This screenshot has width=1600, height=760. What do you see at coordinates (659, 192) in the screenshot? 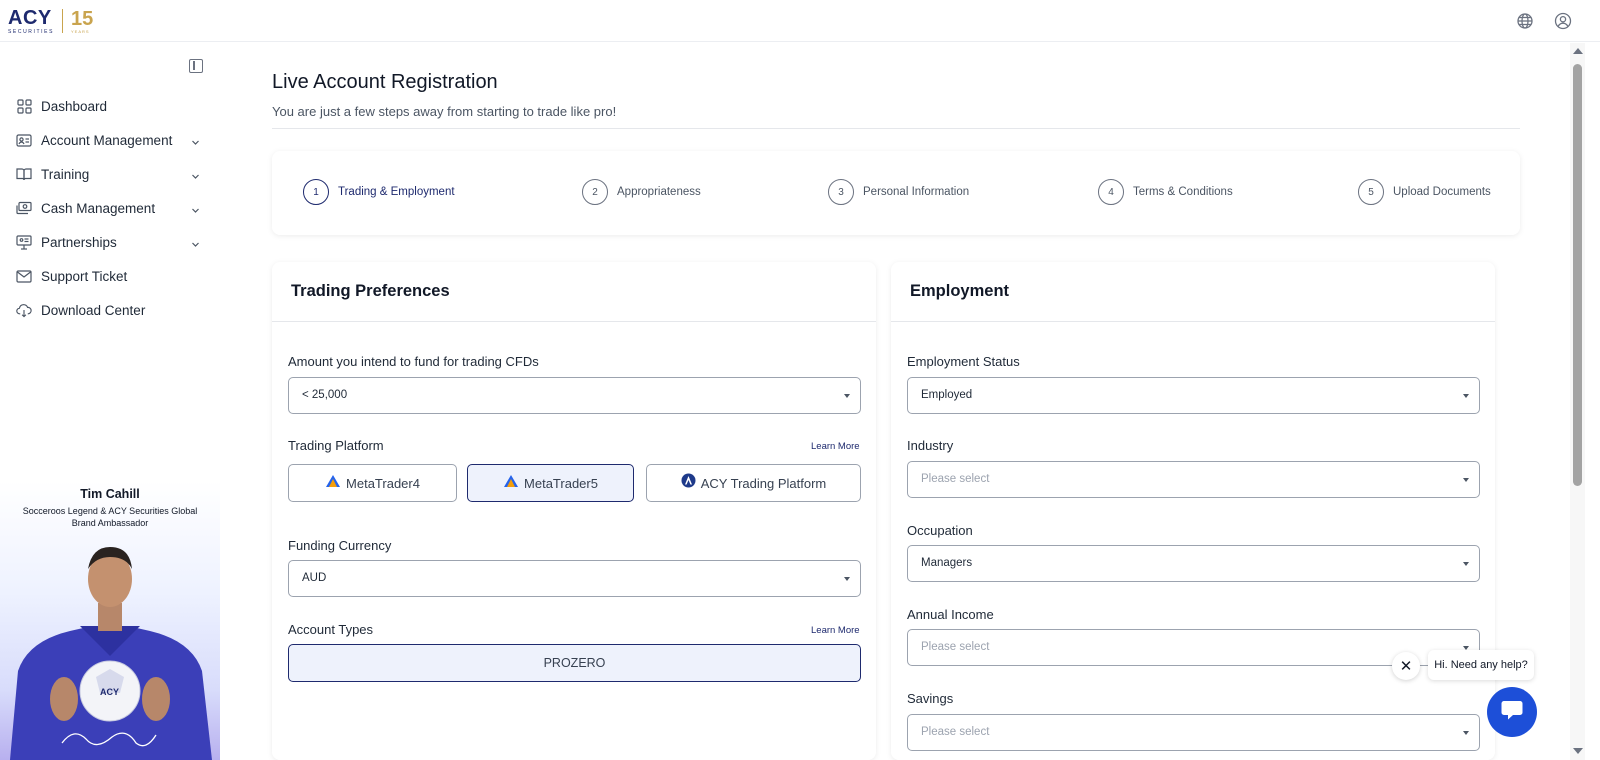
I see `step-label: Appropriateness` at bounding box center [659, 192].